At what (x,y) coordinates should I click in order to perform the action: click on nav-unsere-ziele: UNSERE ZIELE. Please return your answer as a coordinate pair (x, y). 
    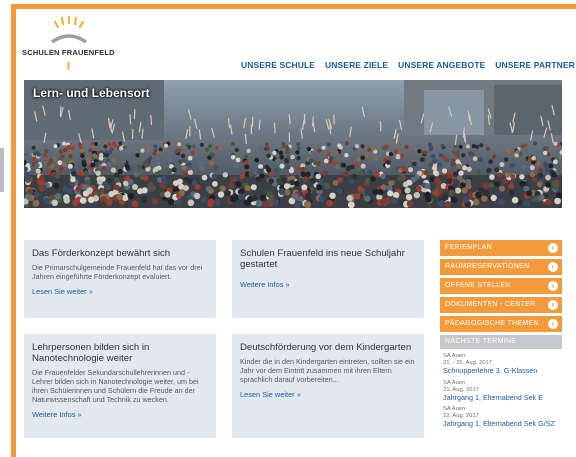
    Looking at the image, I should click on (356, 65).